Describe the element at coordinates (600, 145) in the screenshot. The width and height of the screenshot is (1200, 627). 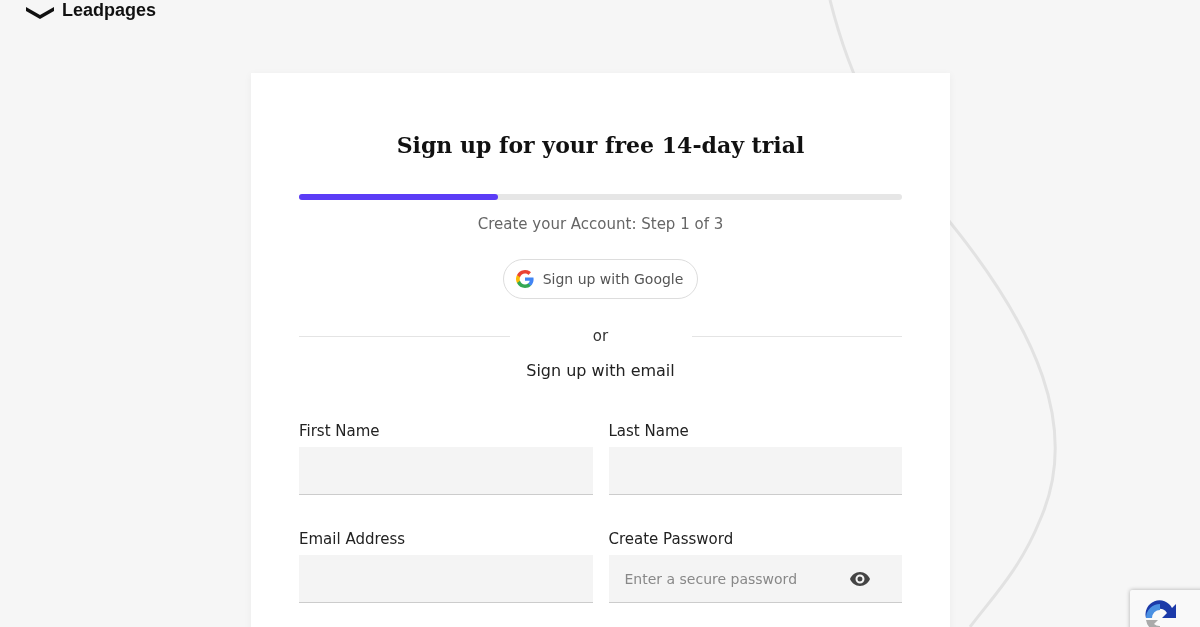
I see `card-title: Sign up for your free 14-day trial` at that location.